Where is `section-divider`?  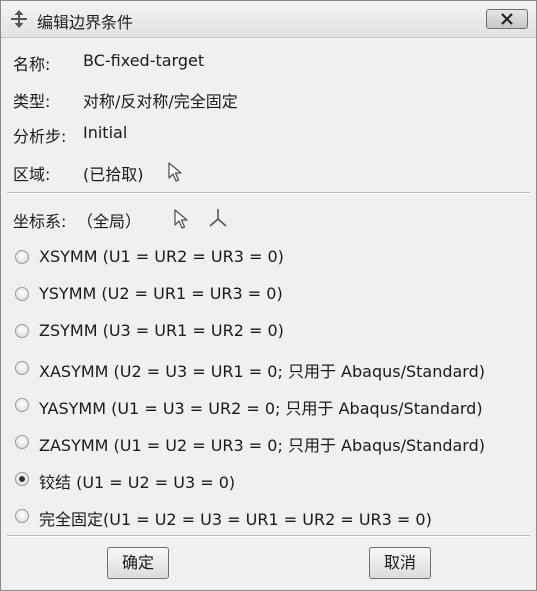 section-divider is located at coordinates (268, 193).